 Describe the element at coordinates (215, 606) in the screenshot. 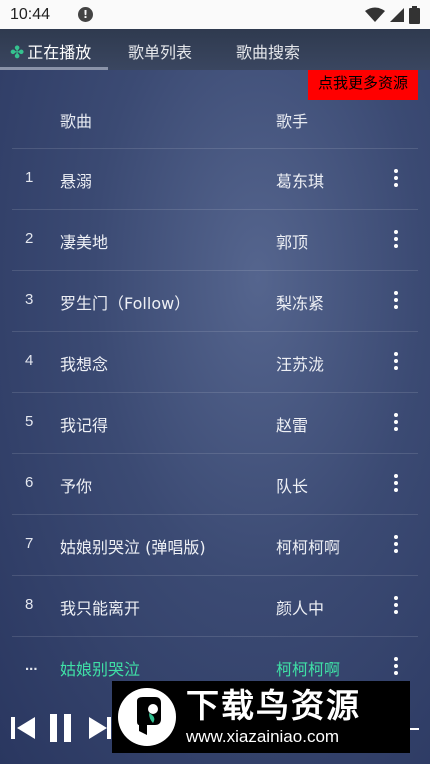

I see `table-row: 8 我只能离开 颜人中` at that location.